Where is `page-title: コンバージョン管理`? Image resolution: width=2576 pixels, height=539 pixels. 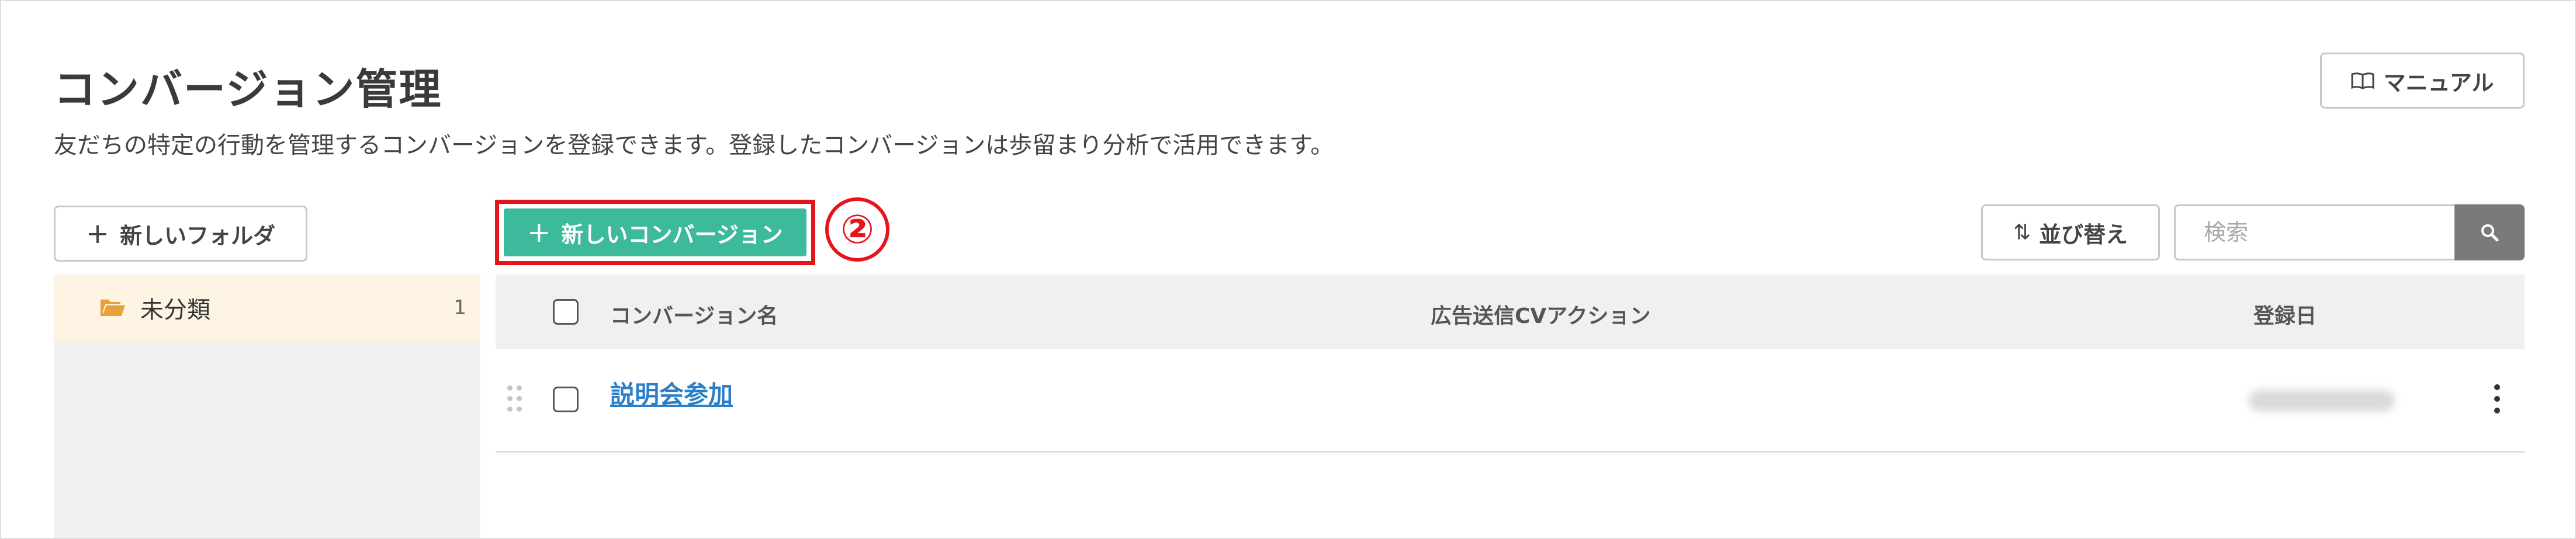 page-title: コンバージョン管理 is located at coordinates (248, 90).